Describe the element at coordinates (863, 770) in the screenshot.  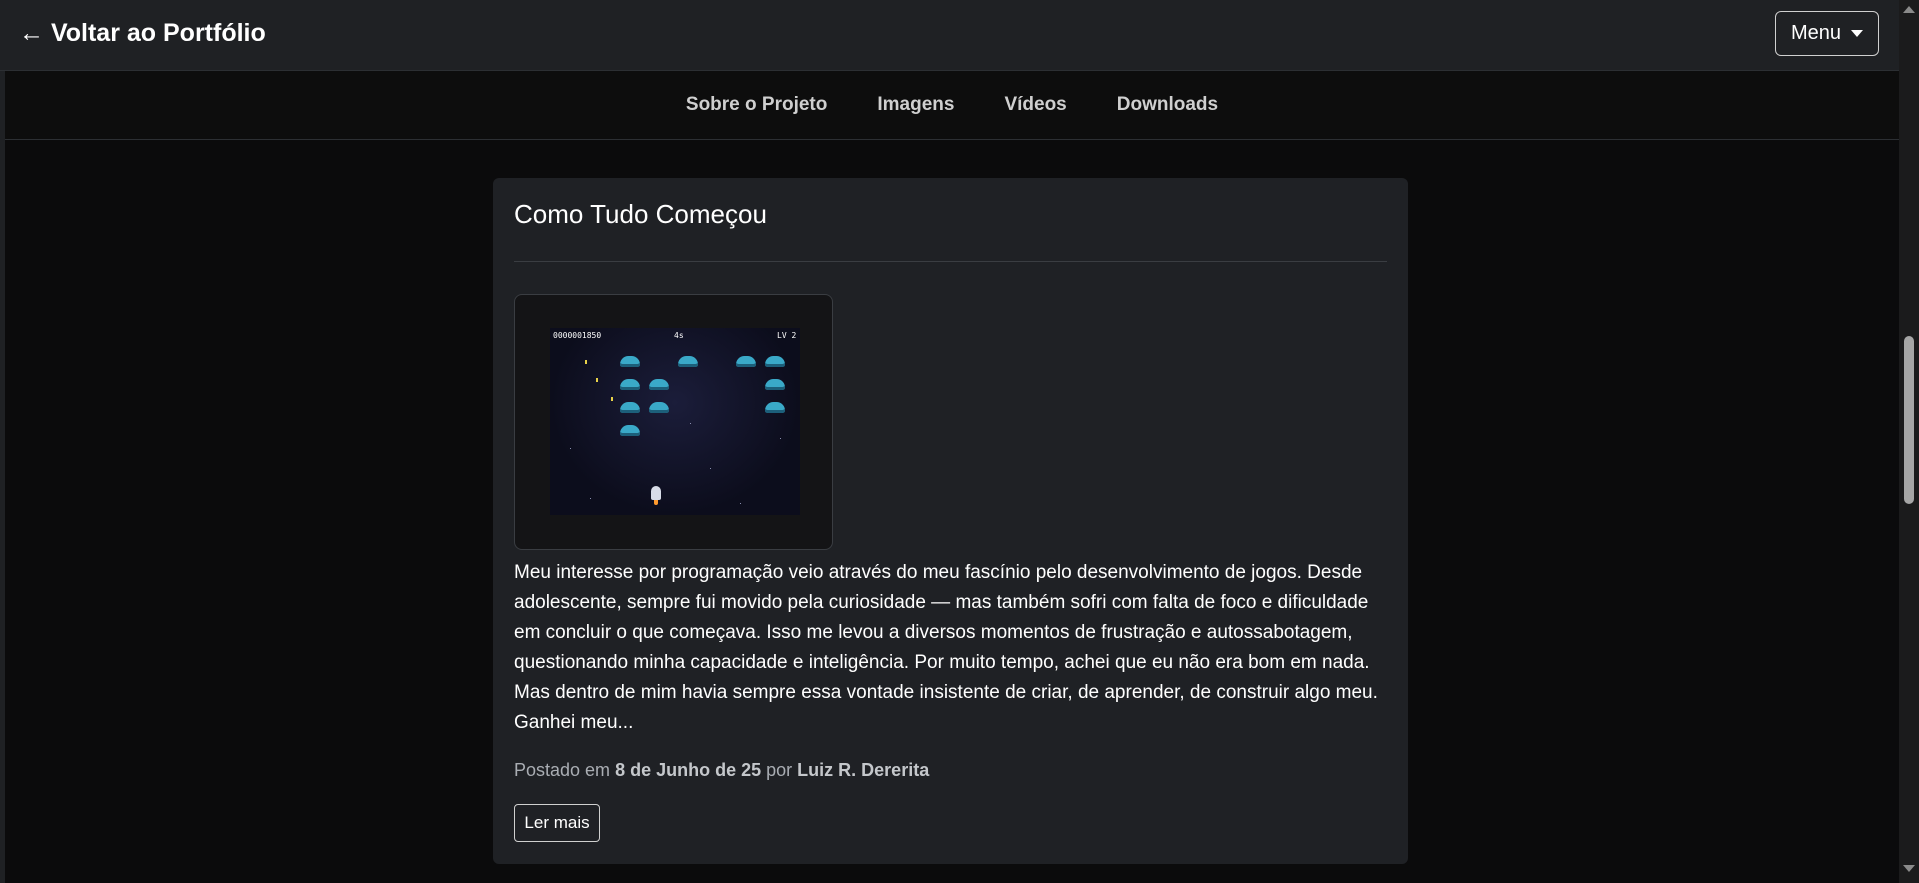
I see `post-author: Luiz R. Dererita` at that location.